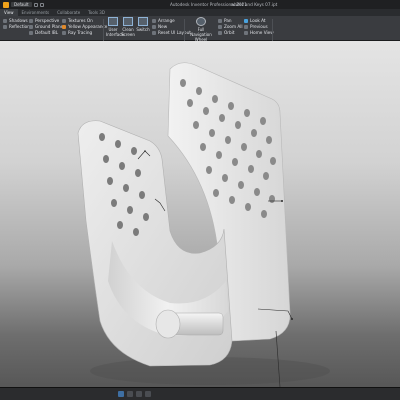 This screenshot has width=400, height=400. I want to click on navigate-column-2: Look At Previous Home View, so click(259, 27).